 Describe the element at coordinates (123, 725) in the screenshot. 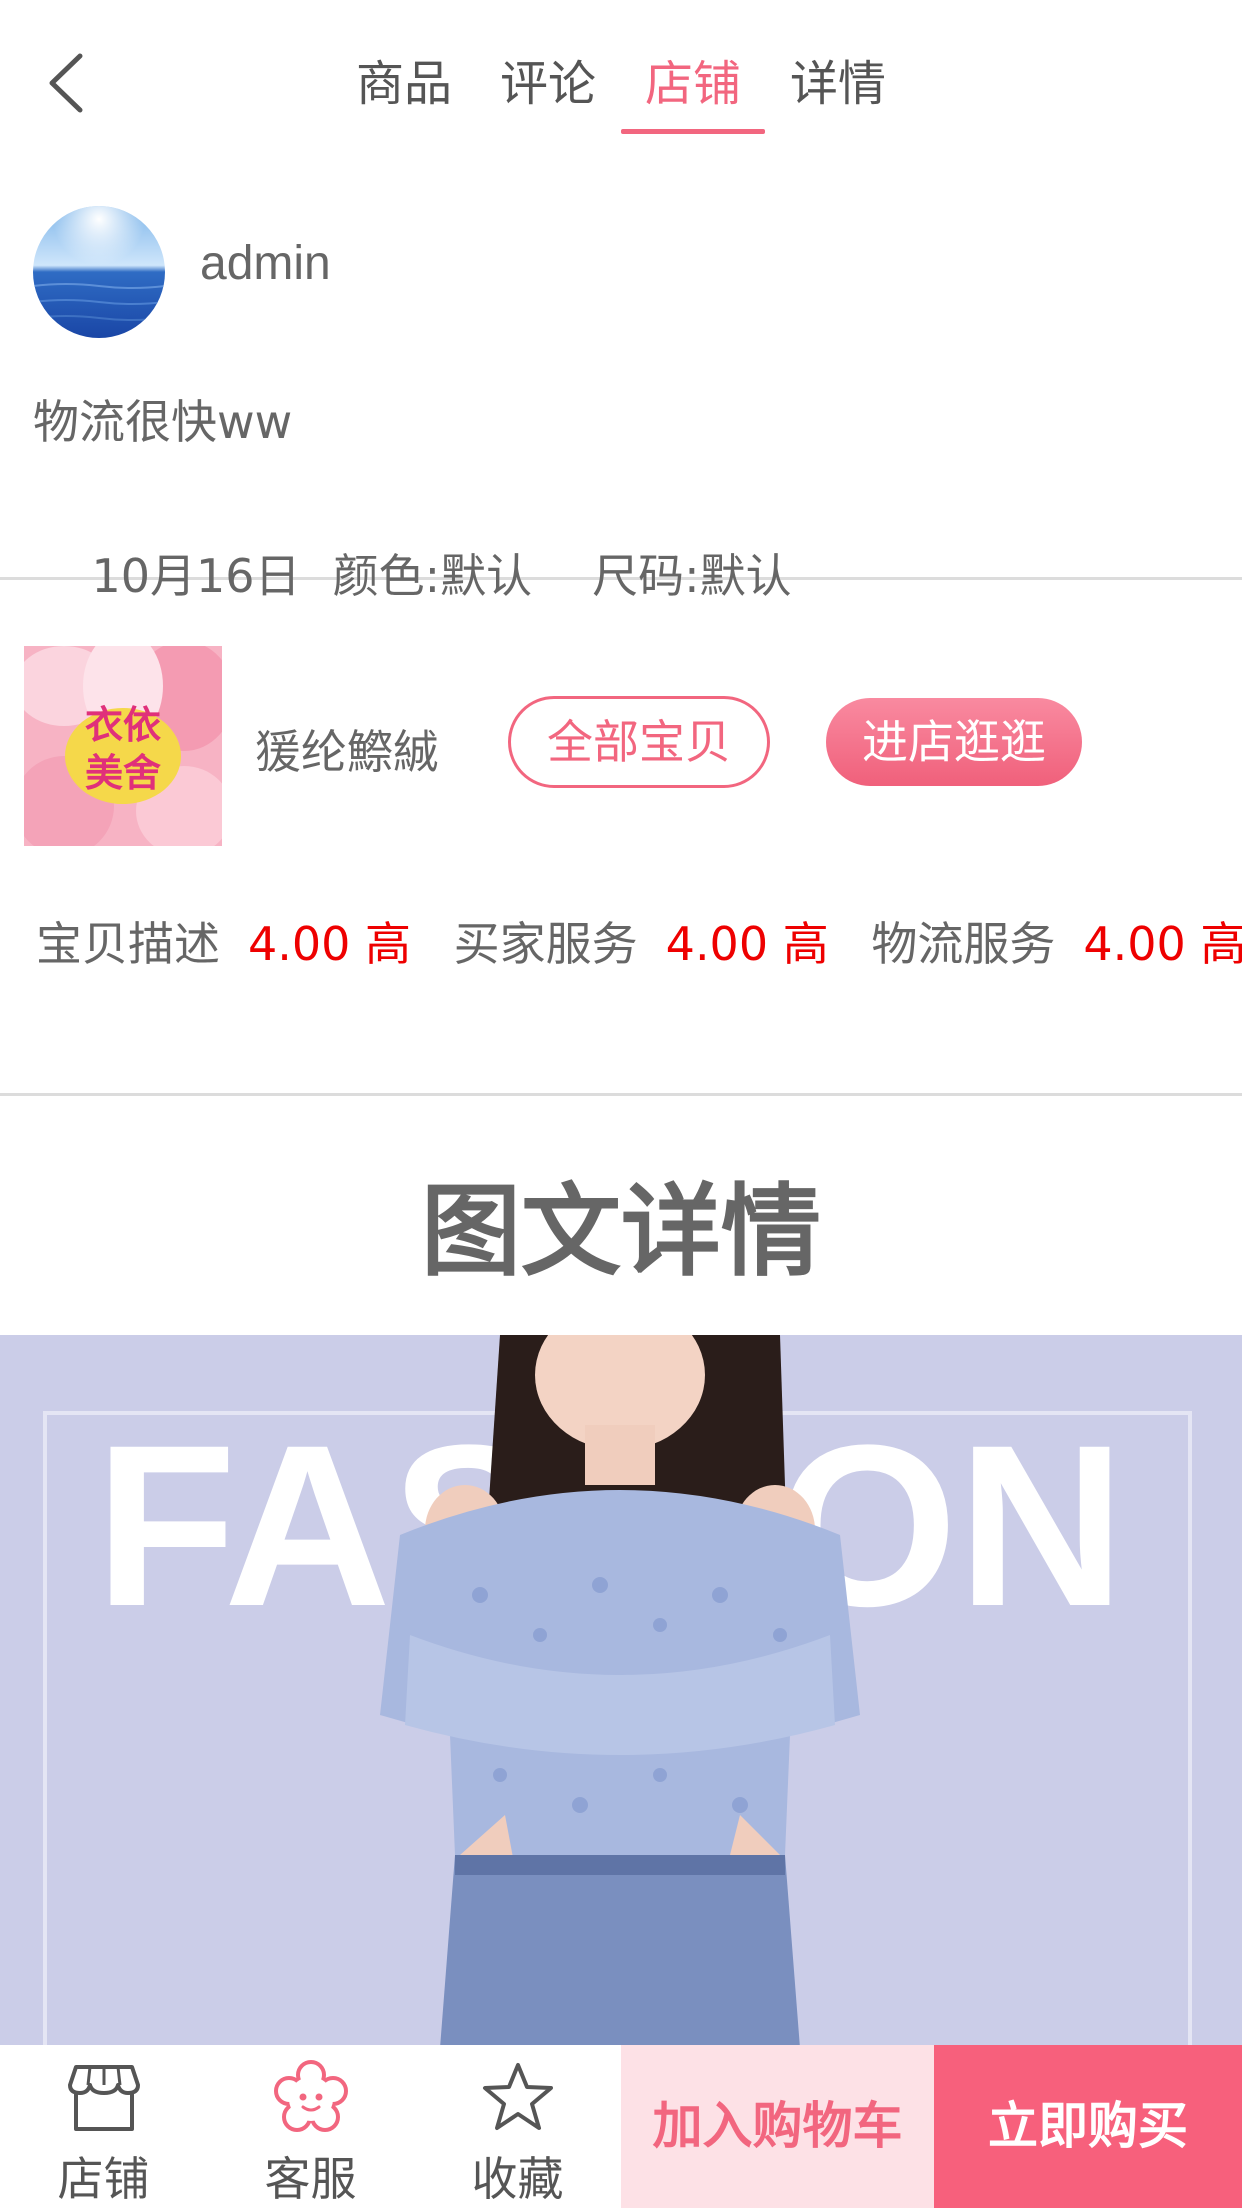

I see `shop-logo-text-1: 衣依` at that location.